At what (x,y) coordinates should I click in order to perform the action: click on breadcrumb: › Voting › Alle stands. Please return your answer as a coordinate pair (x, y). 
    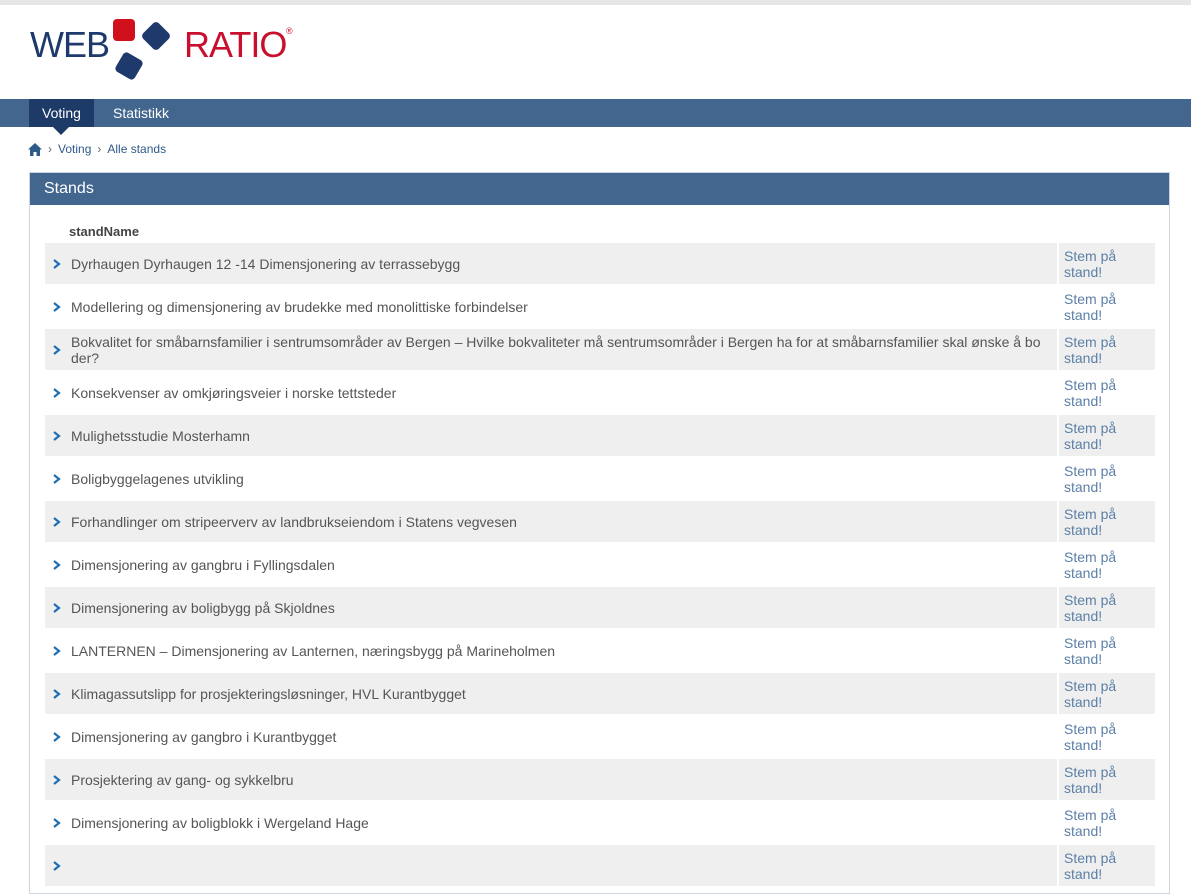
    Looking at the image, I should click on (97, 149).